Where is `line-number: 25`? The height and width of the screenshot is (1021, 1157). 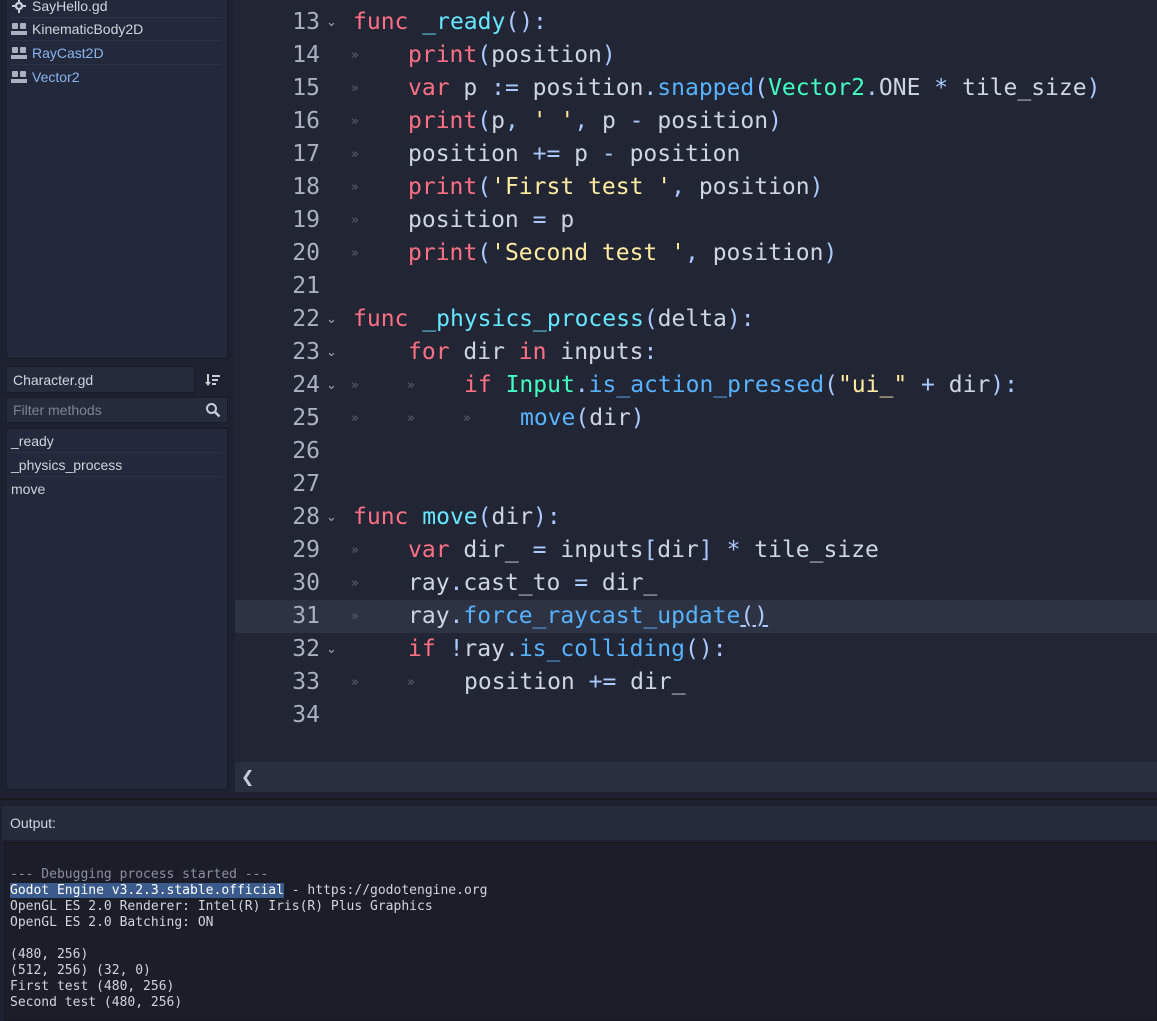
line-number: 25 is located at coordinates (306, 418).